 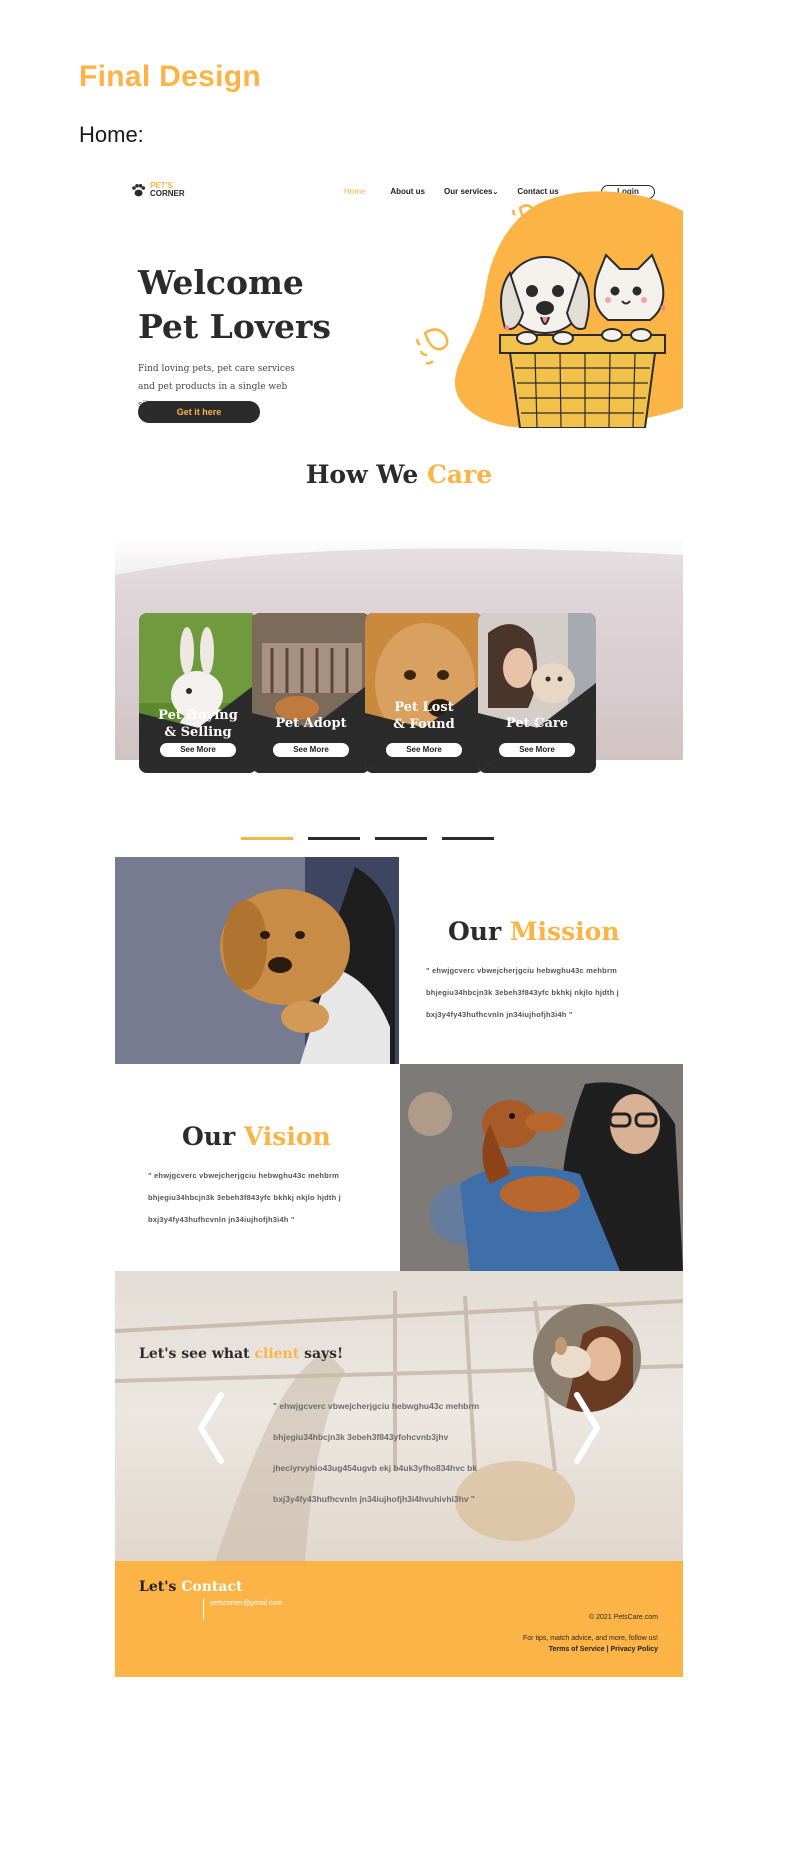 I want to click on card-label-care-line1: Pet Care, so click(x=537, y=723).